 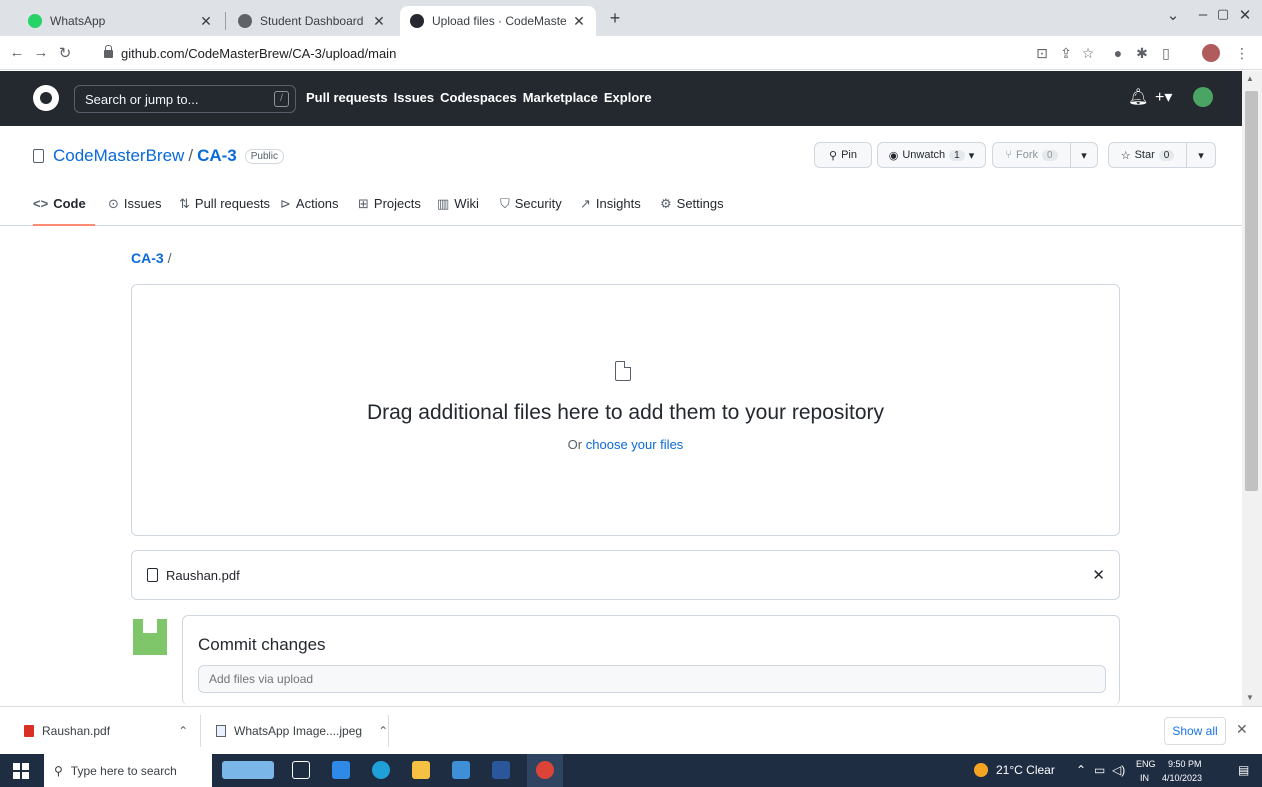 What do you see at coordinates (1084, 155) in the screenshot?
I see `fork-dropdown-button: ▾` at bounding box center [1084, 155].